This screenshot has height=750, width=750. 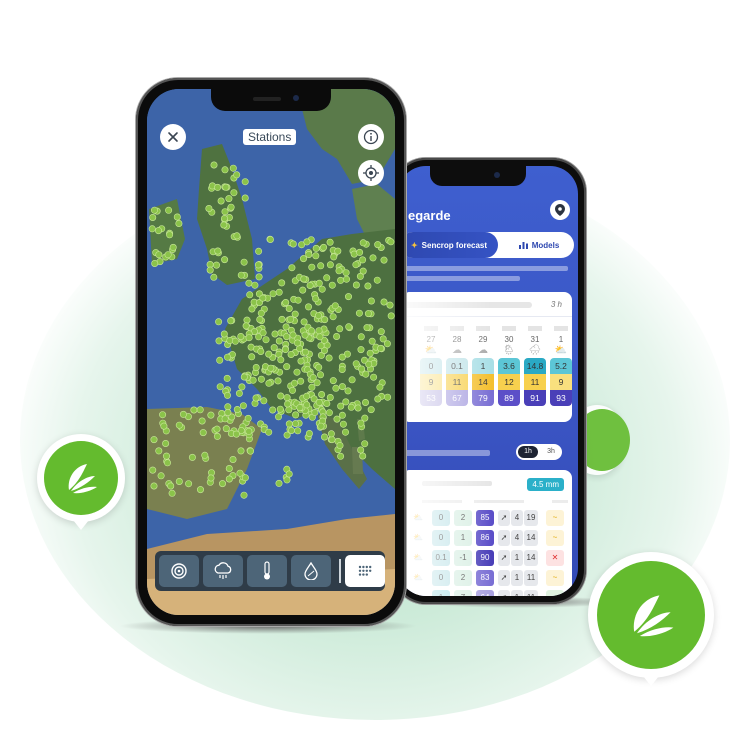 I want to click on location-pin-button, so click(x=560, y=210).